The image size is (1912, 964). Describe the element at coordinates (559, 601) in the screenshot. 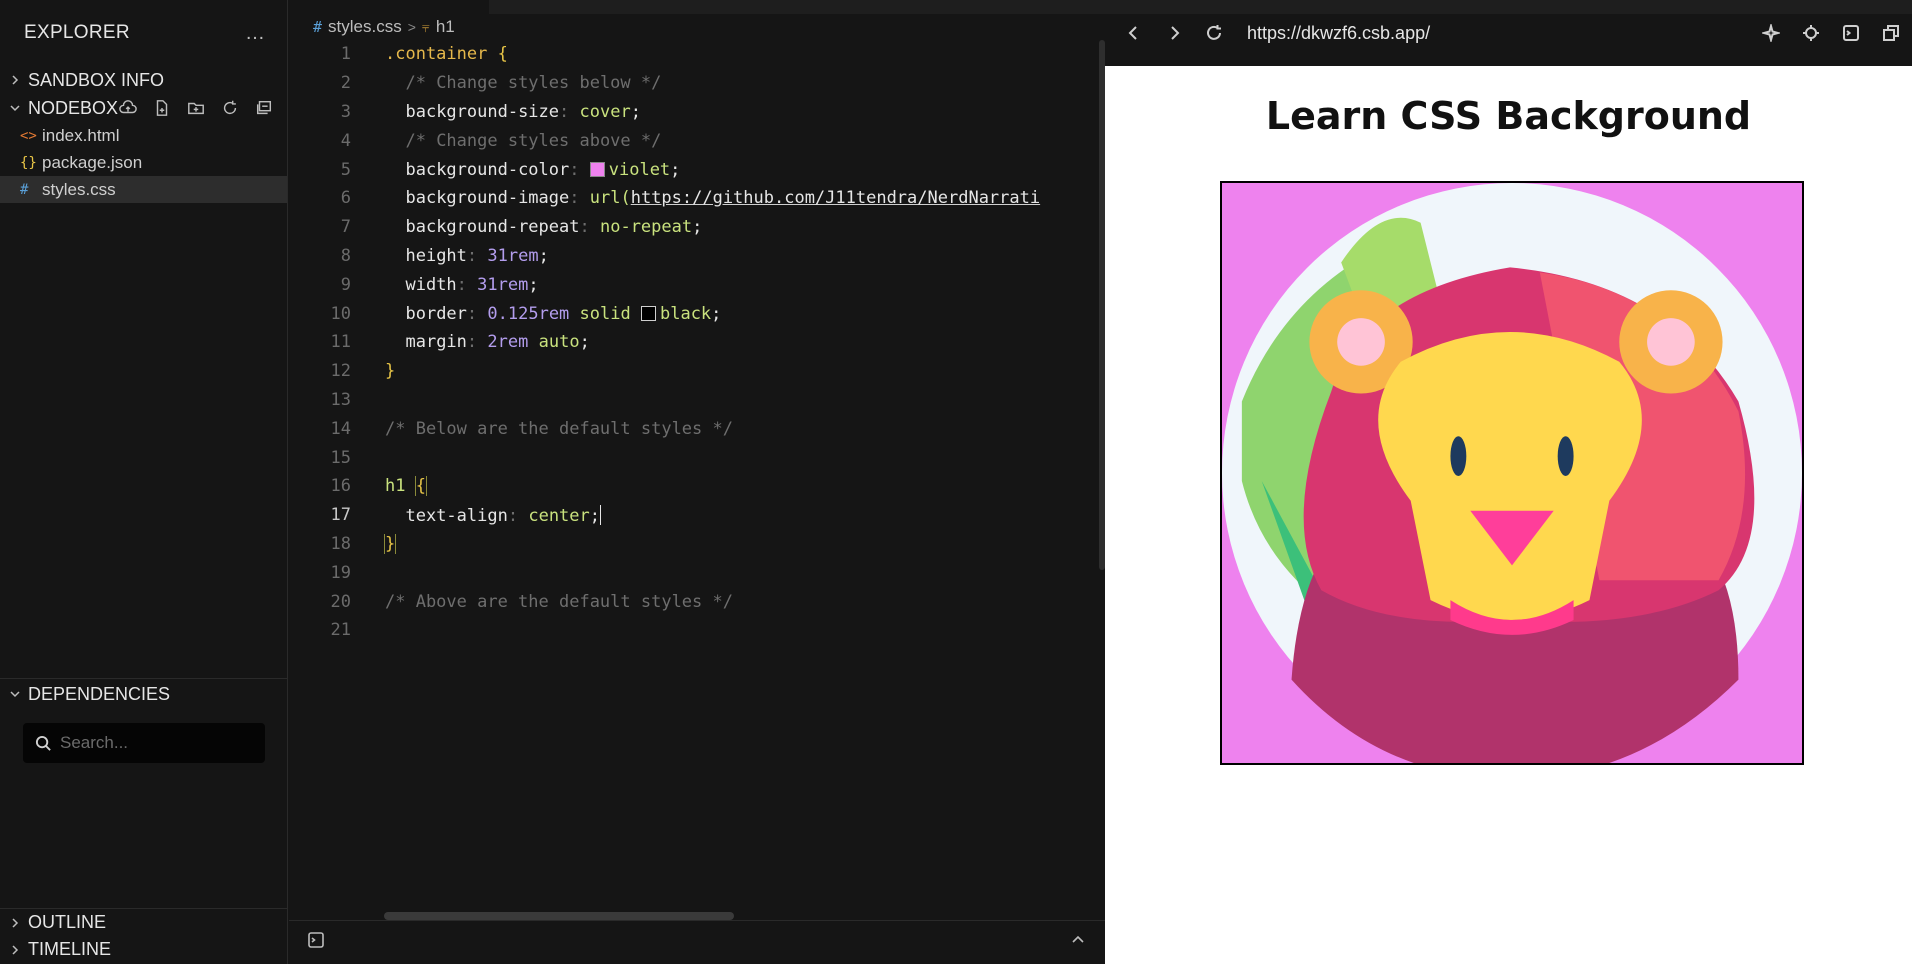

I see `comment: /* Above are the default styles */` at that location.